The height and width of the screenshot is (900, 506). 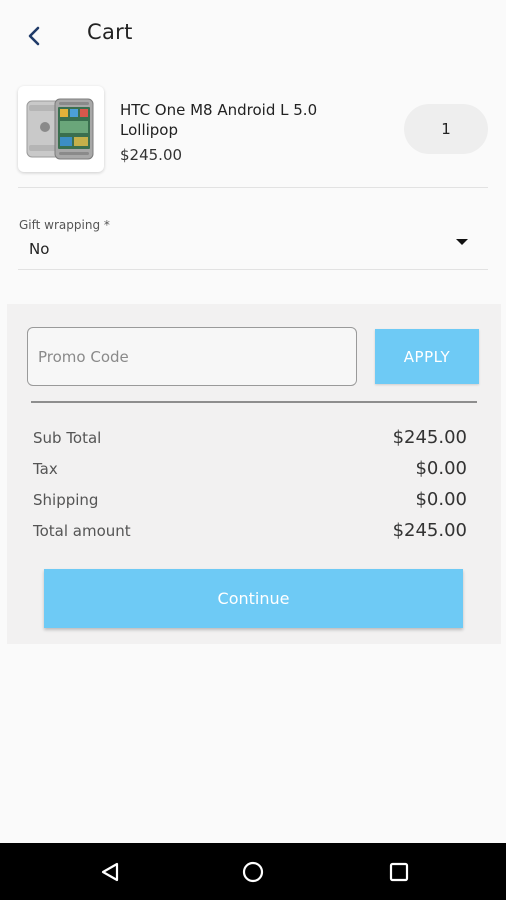 I want to click on summary-label: Sub Total, so click(x=67, y=437).